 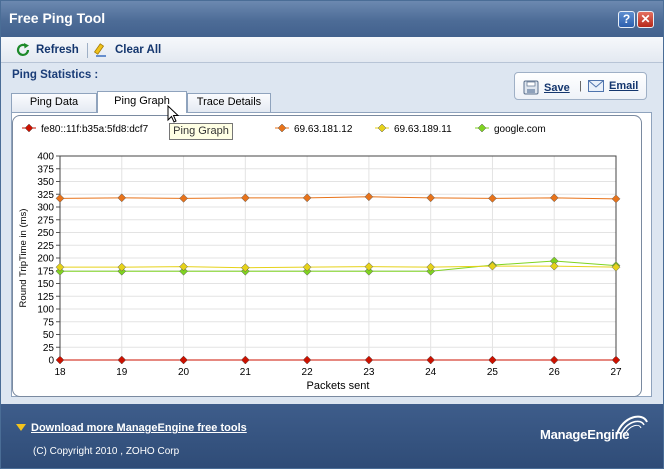 I want to click on x-tick-label: 20, so click(x=184, y=372).